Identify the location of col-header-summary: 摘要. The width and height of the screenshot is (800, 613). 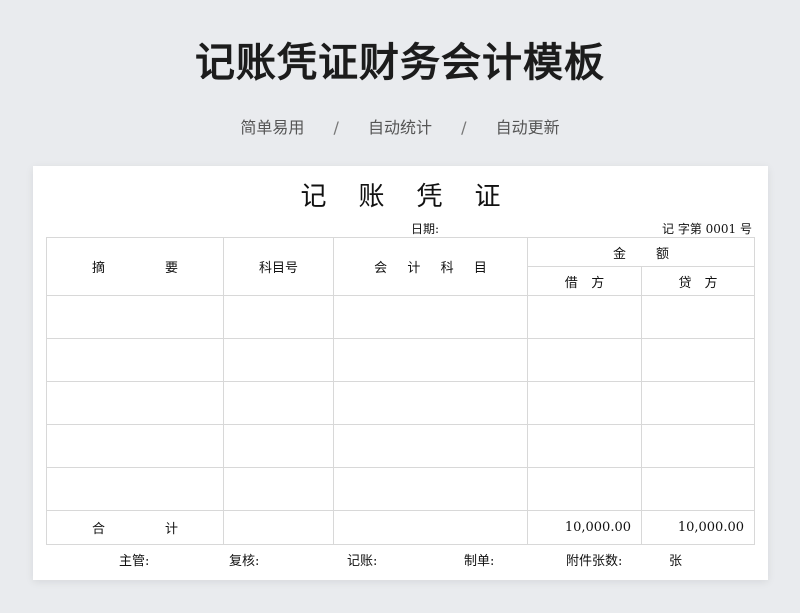
(135, 266).